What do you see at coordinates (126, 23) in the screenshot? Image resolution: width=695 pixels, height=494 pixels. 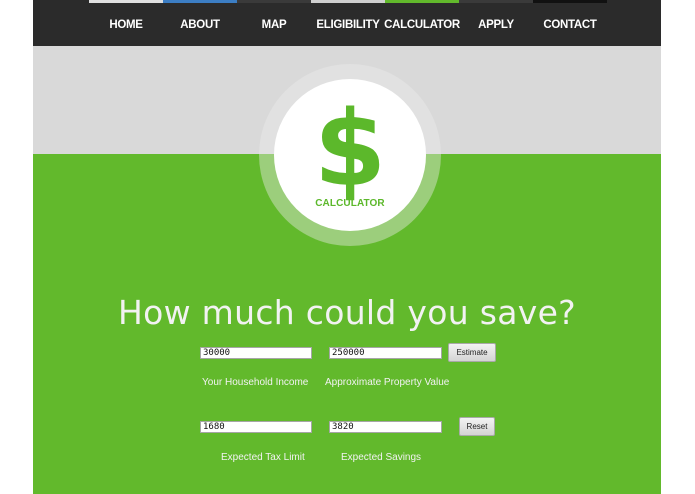 I see `nav-item-home: HOME` at bounding box center [126, 23].